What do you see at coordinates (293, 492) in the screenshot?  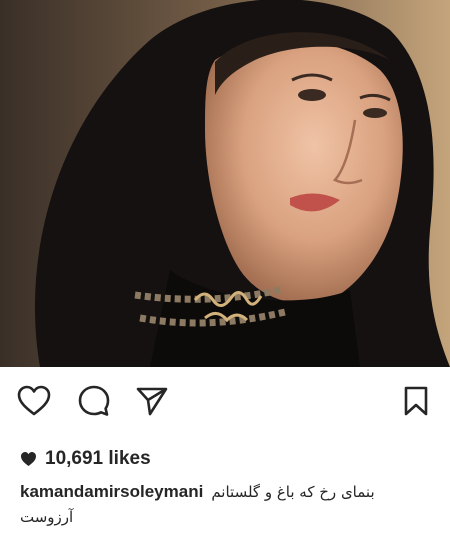 I see `caption-text: بنمای رخ که باغ و گلستانم` at bounding box center [293, 492].